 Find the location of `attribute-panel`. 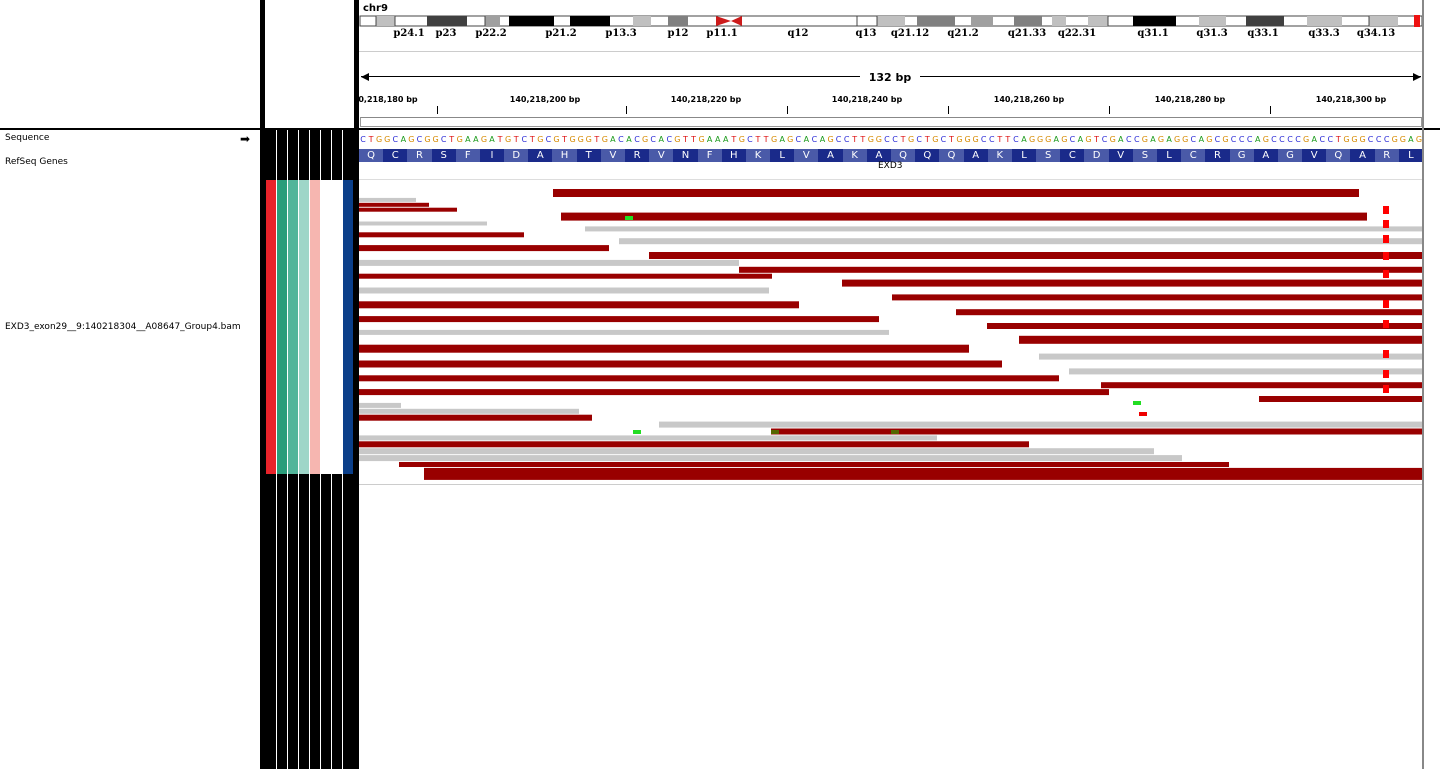

attribute-panel is located at coordinates (309, 449).